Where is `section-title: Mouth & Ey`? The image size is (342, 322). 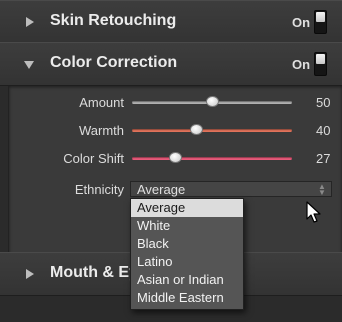 section-title: Mouth & Ey is located at coordinates (94, 272).